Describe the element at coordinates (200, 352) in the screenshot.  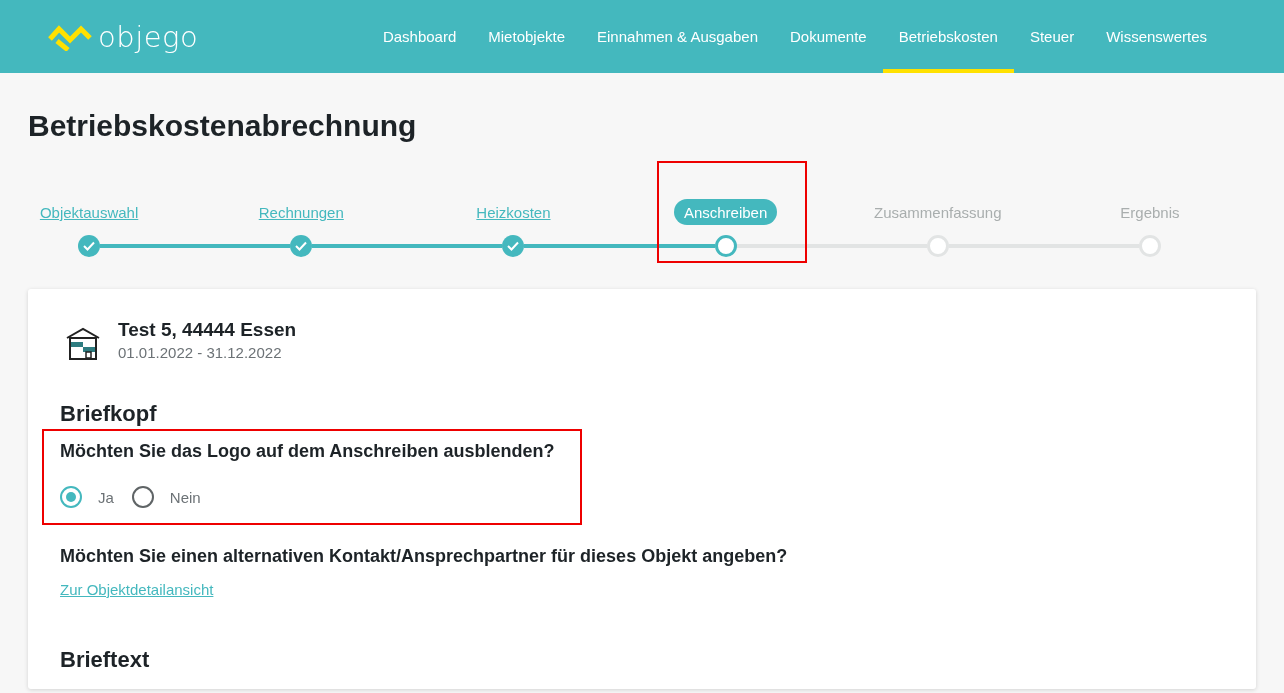
I see `billing-period: 01.01.2022 - 31.12.2022` at that location.